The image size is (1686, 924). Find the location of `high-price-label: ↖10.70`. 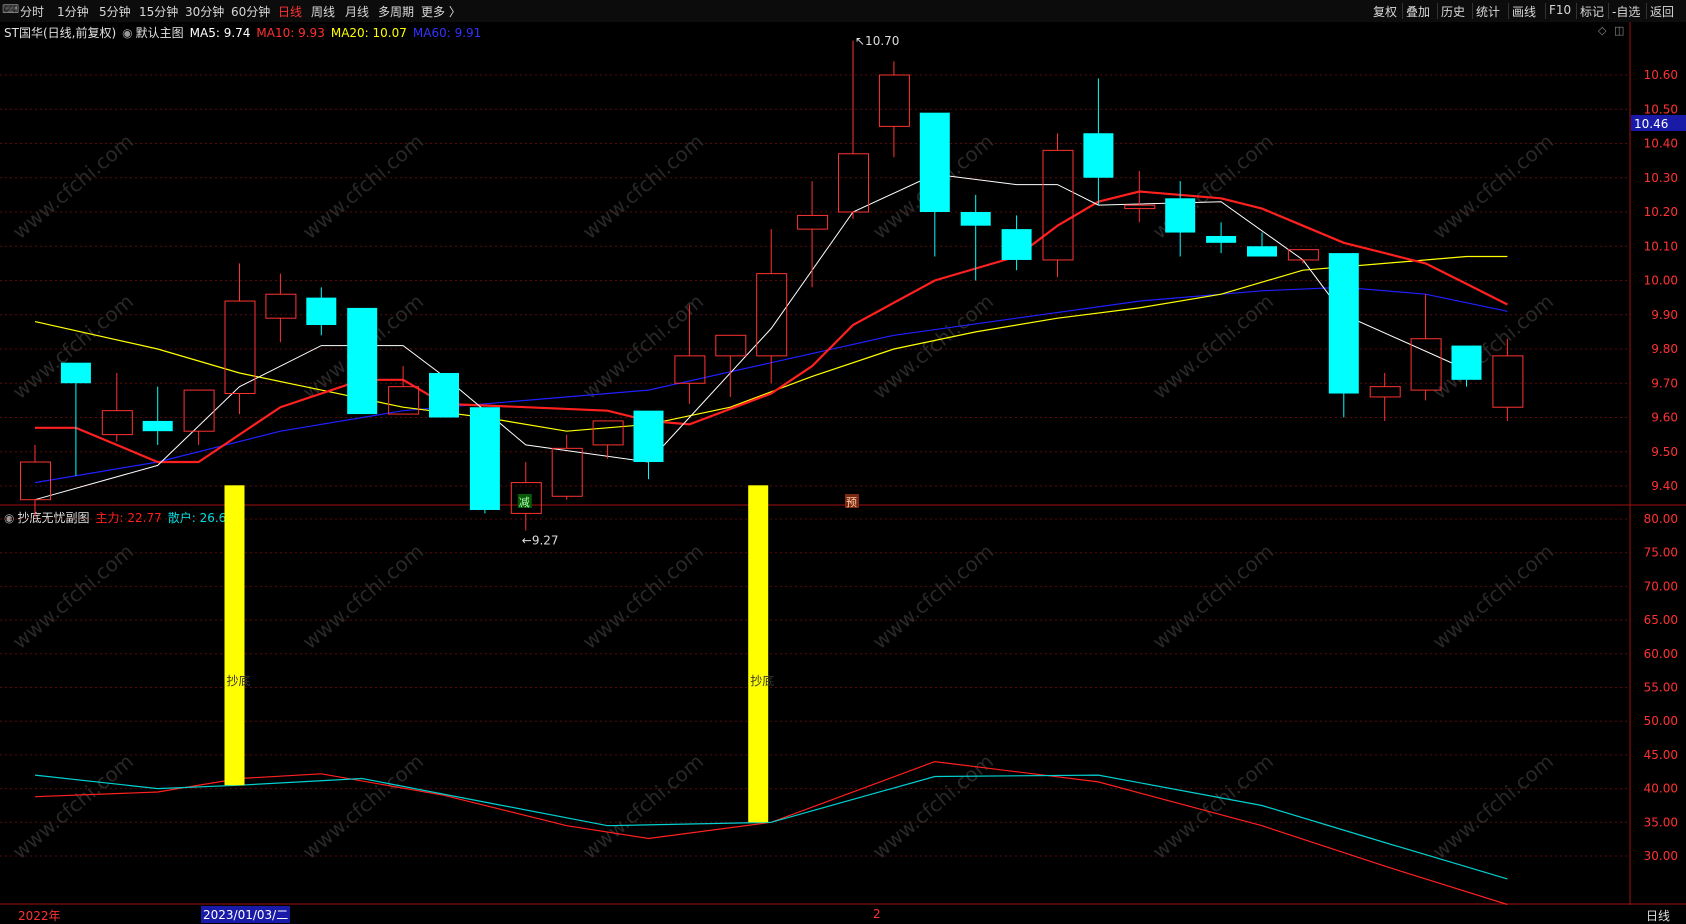

high-price-label: ↖10.70 is located at coordinates (877, 41).